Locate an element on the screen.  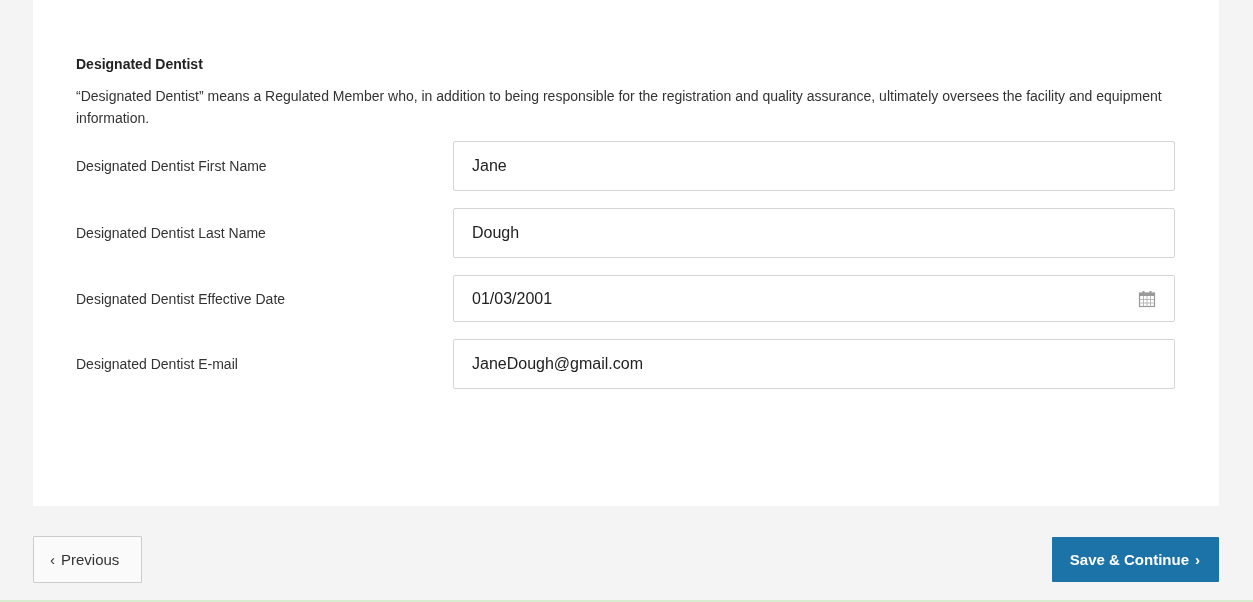
section-description: “Designated Dentist” means a Regulated Member who, in addition to being responsible for the registration and quality assurance, ultimately oversees the facility and equipment information. is located at coordinates (619, 107).